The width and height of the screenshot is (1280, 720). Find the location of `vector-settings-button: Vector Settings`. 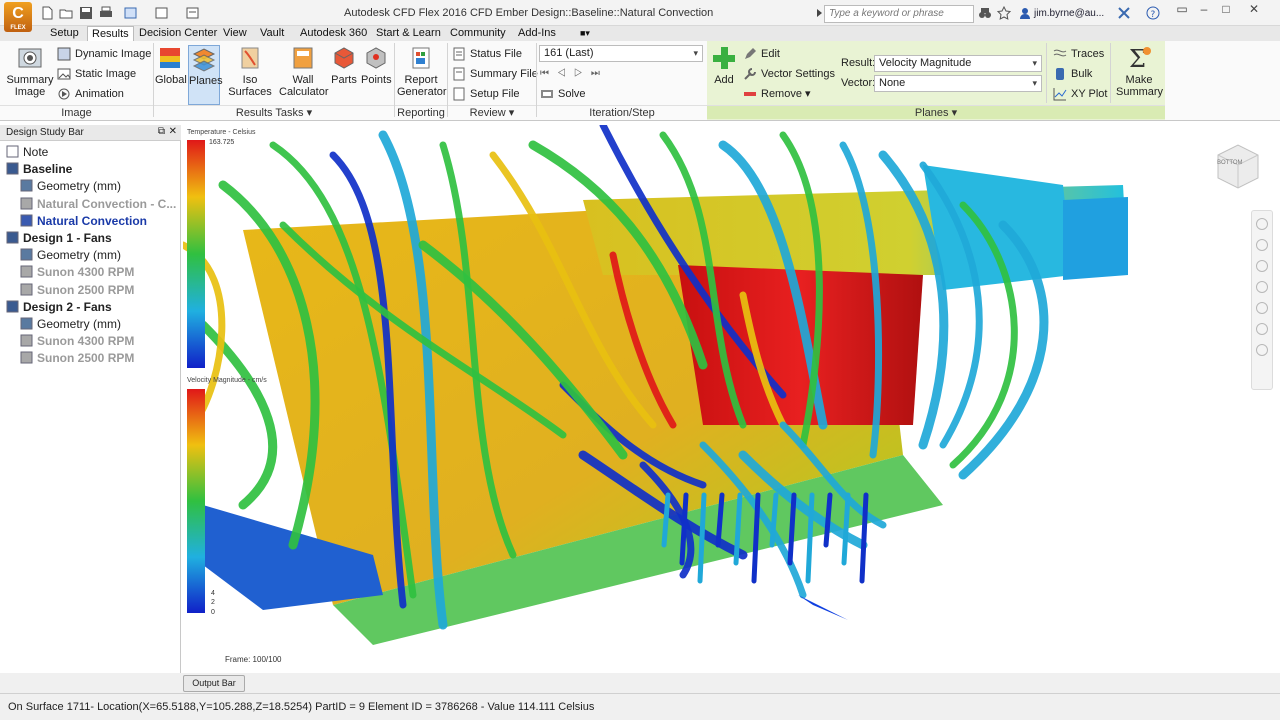

vector-settings-button: Vector Settings is located at coordinates (789, 74).